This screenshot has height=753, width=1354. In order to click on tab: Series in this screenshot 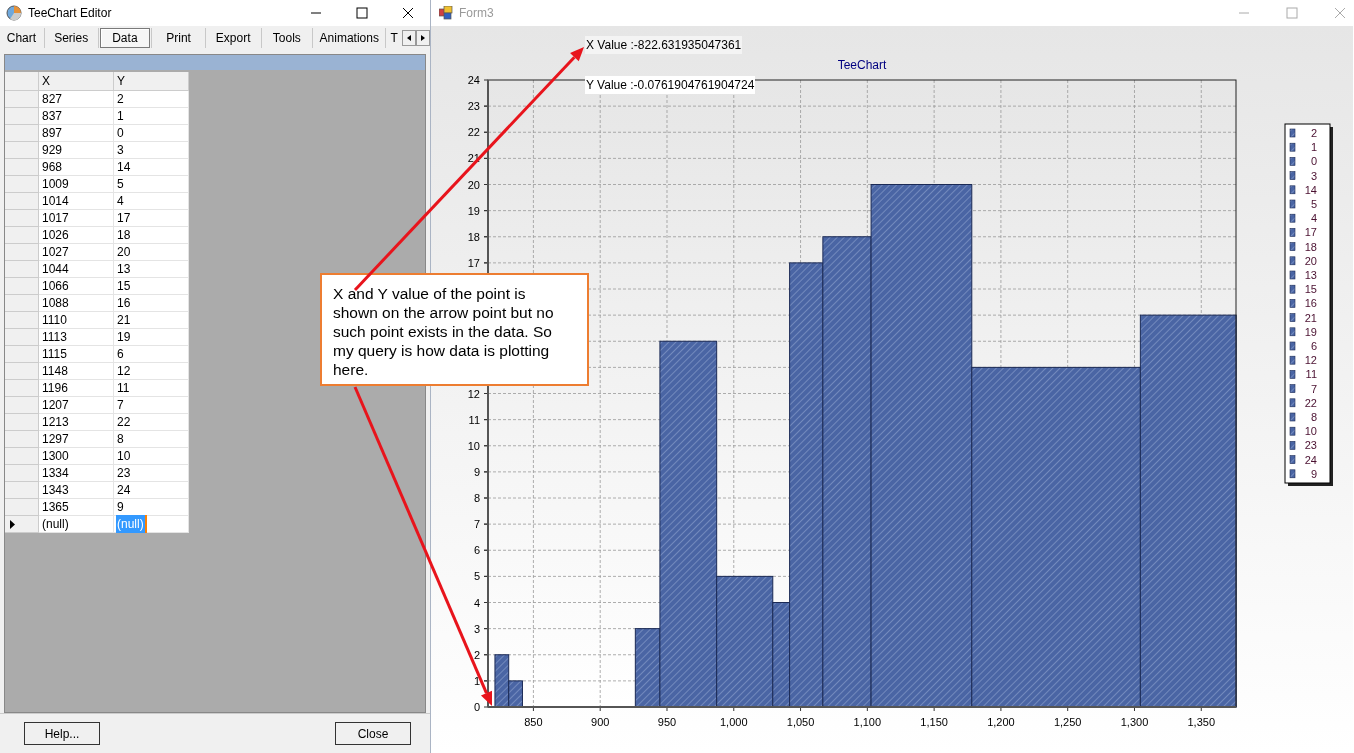, I will do `click(71, 38)`.